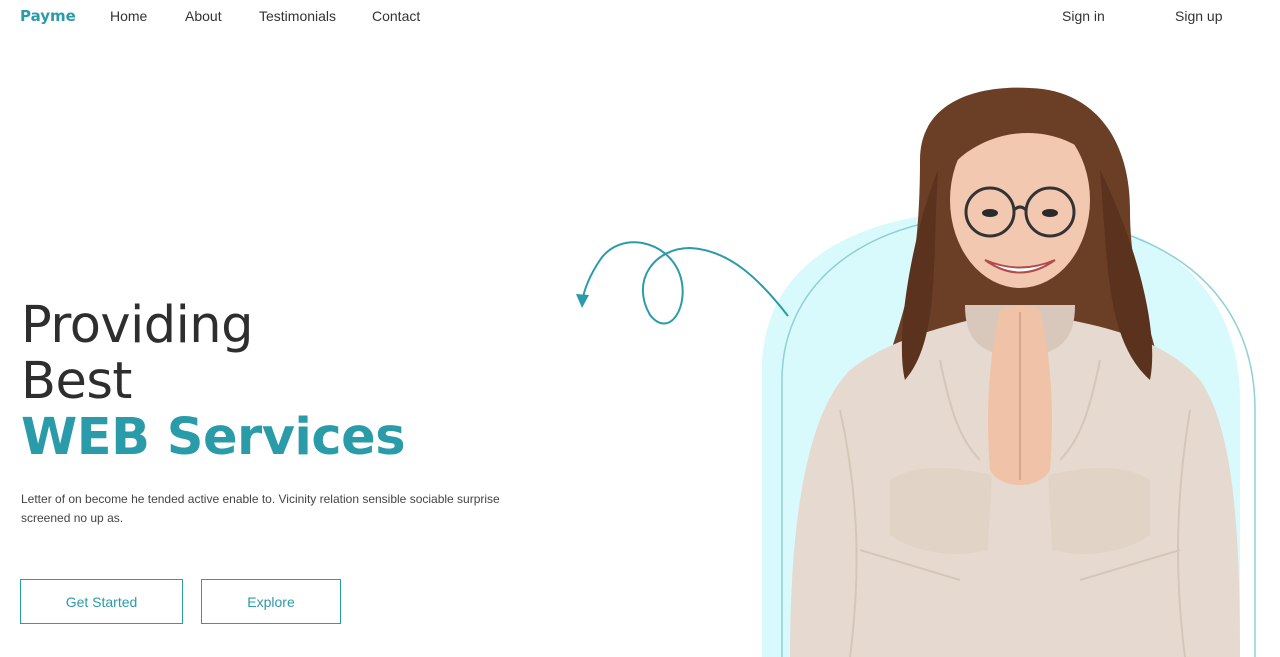 This screenshot has width=1280, height=657. What do you see at coordinates (281, 382) in the screenshot?
I see `hero-heading: Providing Best WEB Services` at bounding box center [281, 382].